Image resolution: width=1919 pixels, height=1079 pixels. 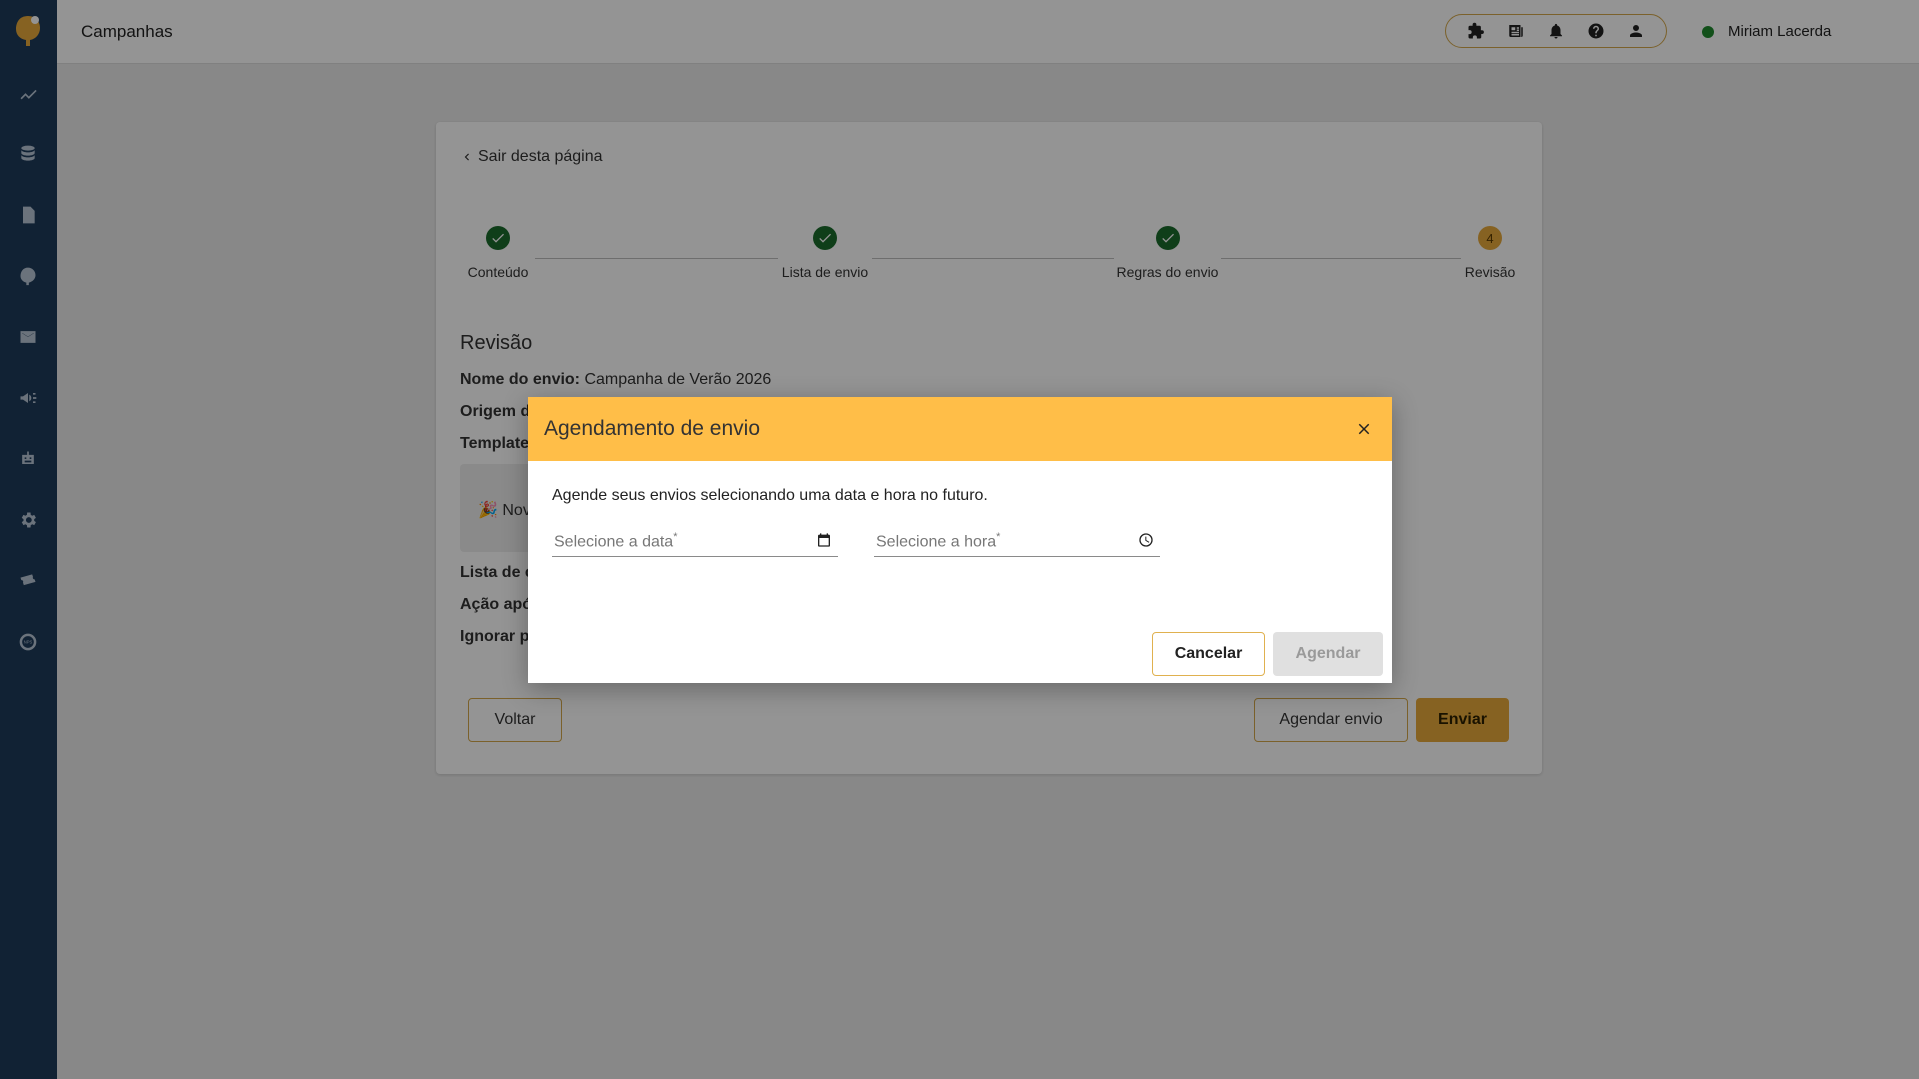 What do you see at coordinates (1017, 542) in the screenshot?
I see `time-field: Selecione a hora*` at bounding box center [1017, 542].